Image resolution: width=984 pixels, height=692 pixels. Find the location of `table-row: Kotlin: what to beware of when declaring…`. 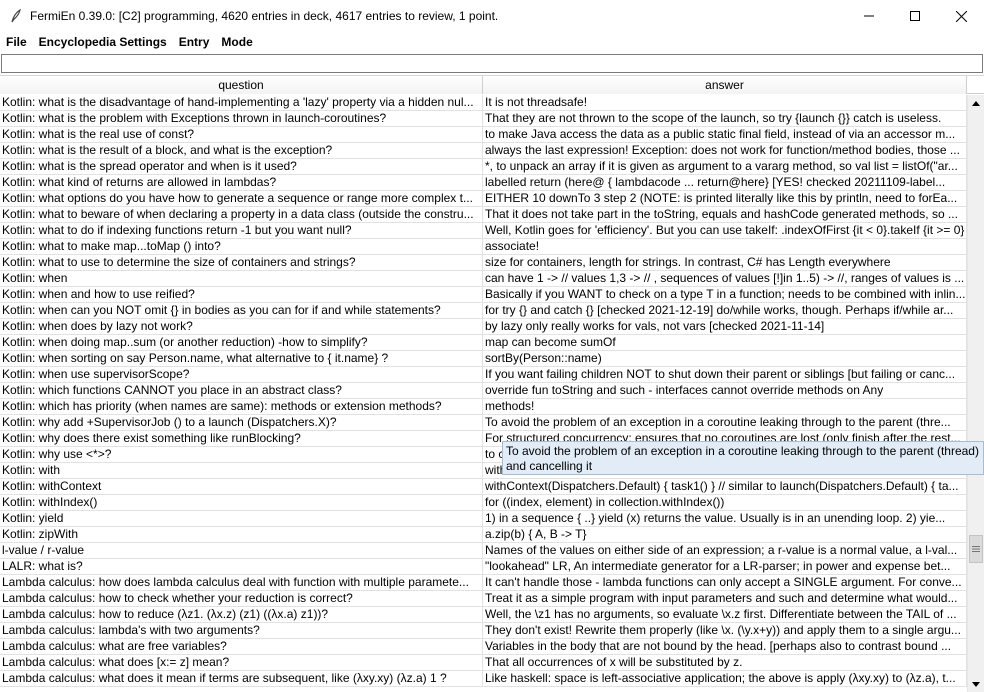

table-row: Kotlin: what to beware of when declaring… is located at coordinates (483, 215).